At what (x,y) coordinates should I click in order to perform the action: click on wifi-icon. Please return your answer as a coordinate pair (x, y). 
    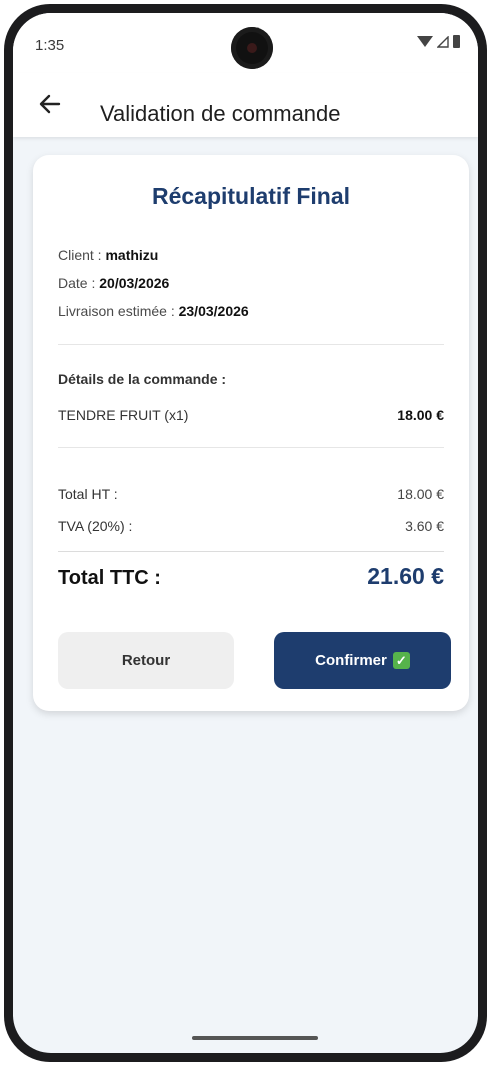
    Looking at the image, I should click on (425, 41).